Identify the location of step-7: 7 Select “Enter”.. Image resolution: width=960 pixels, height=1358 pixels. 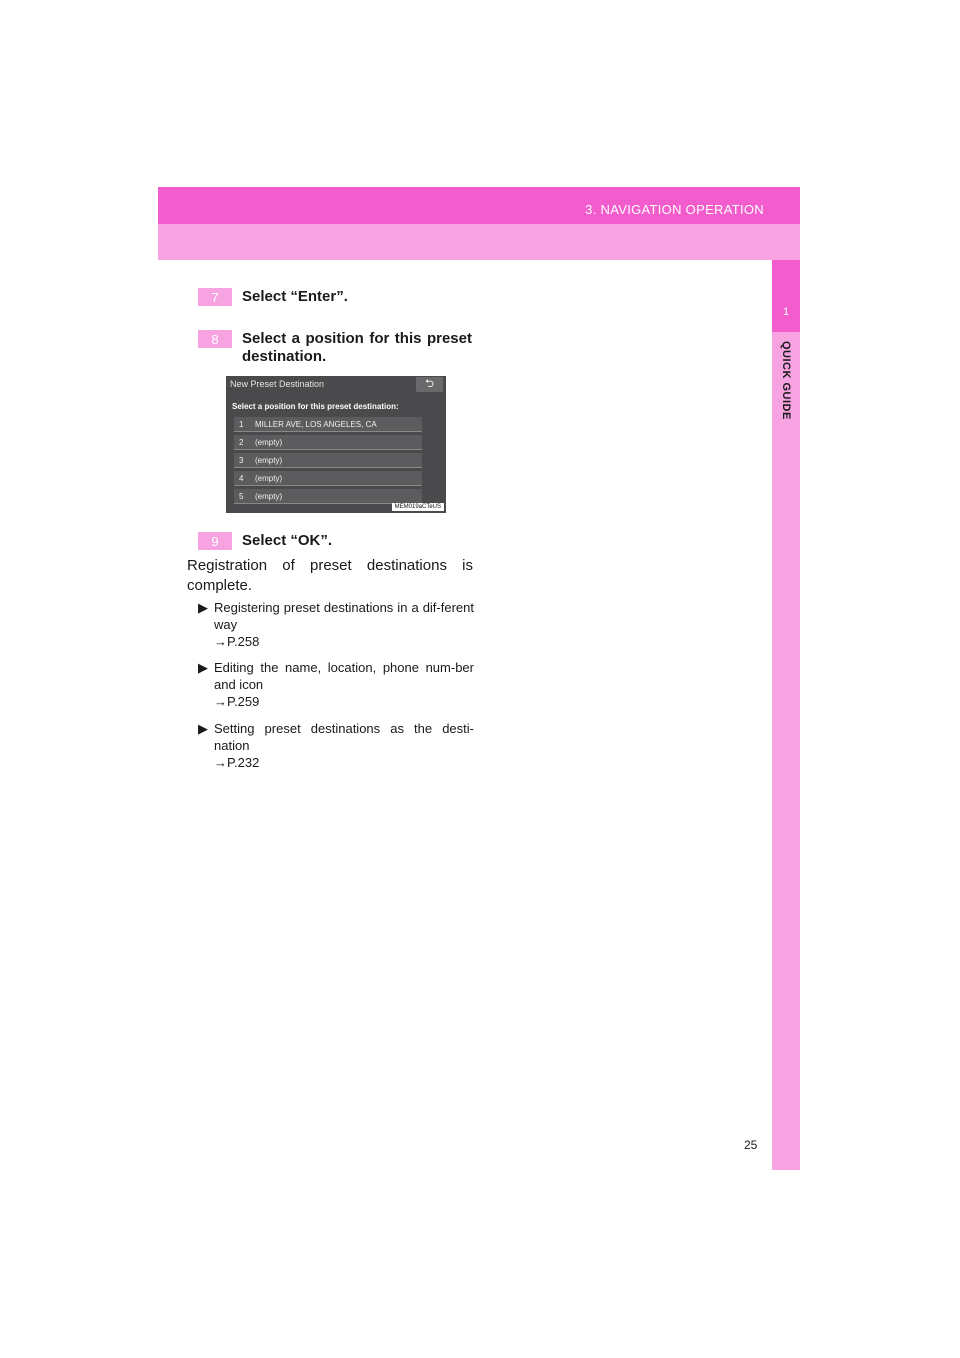
(335, 297).